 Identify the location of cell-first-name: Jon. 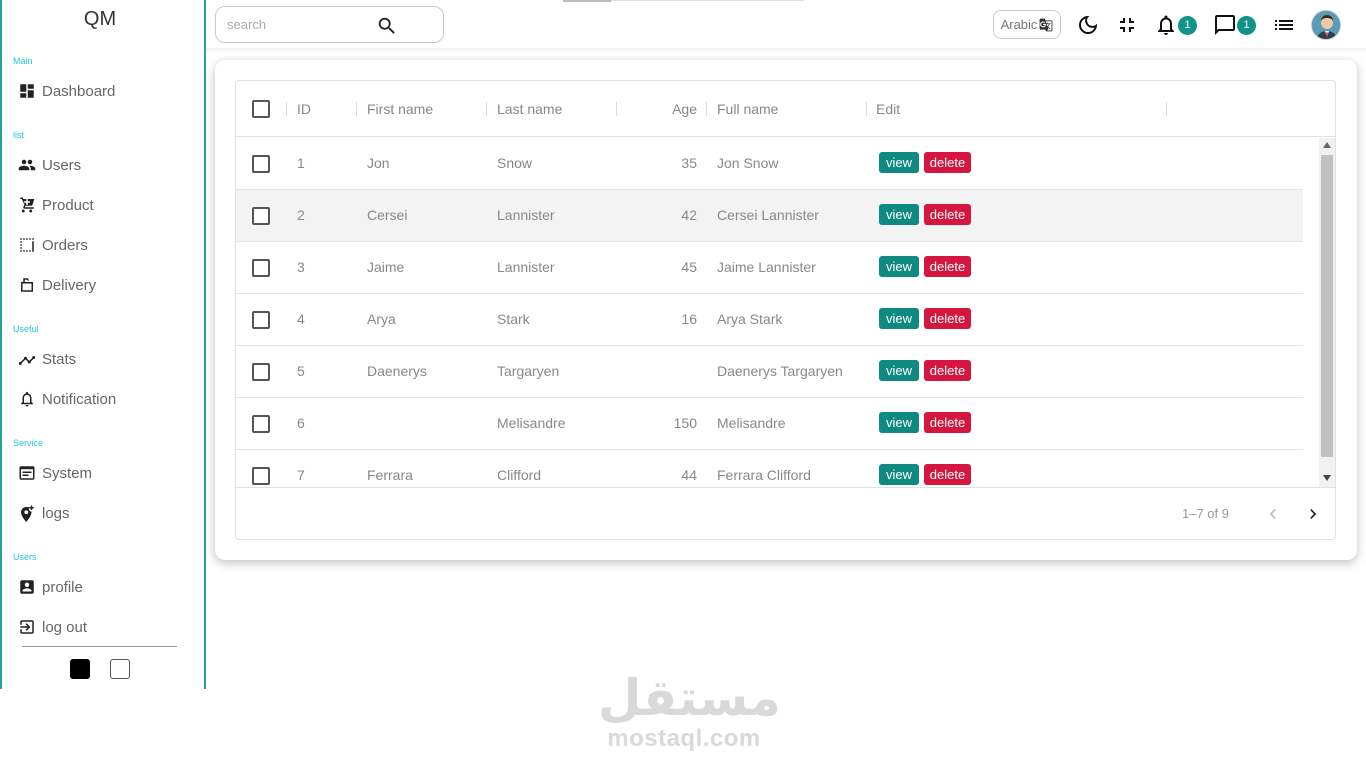
(378, 163).